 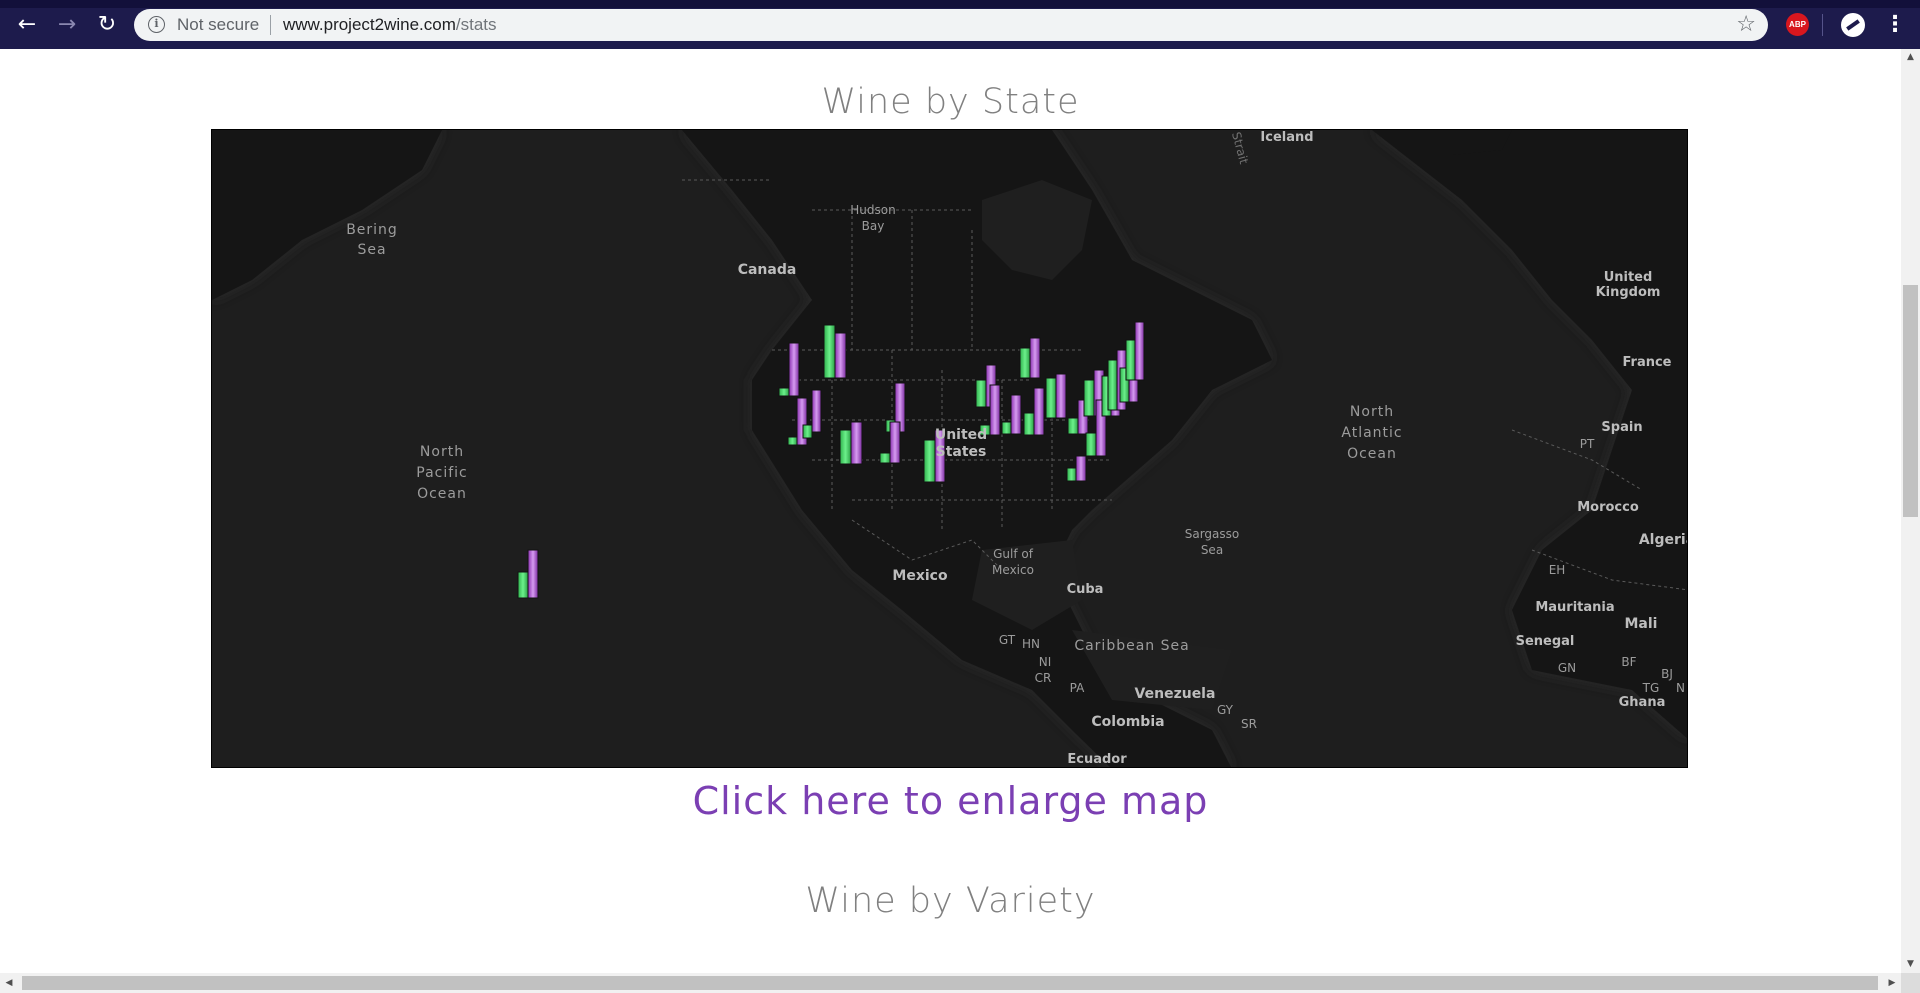 What do you see at coordinates (1545, 641) in the screenshot?
I see `label-senegal: Senegal` at bounding box center [1545, 641].